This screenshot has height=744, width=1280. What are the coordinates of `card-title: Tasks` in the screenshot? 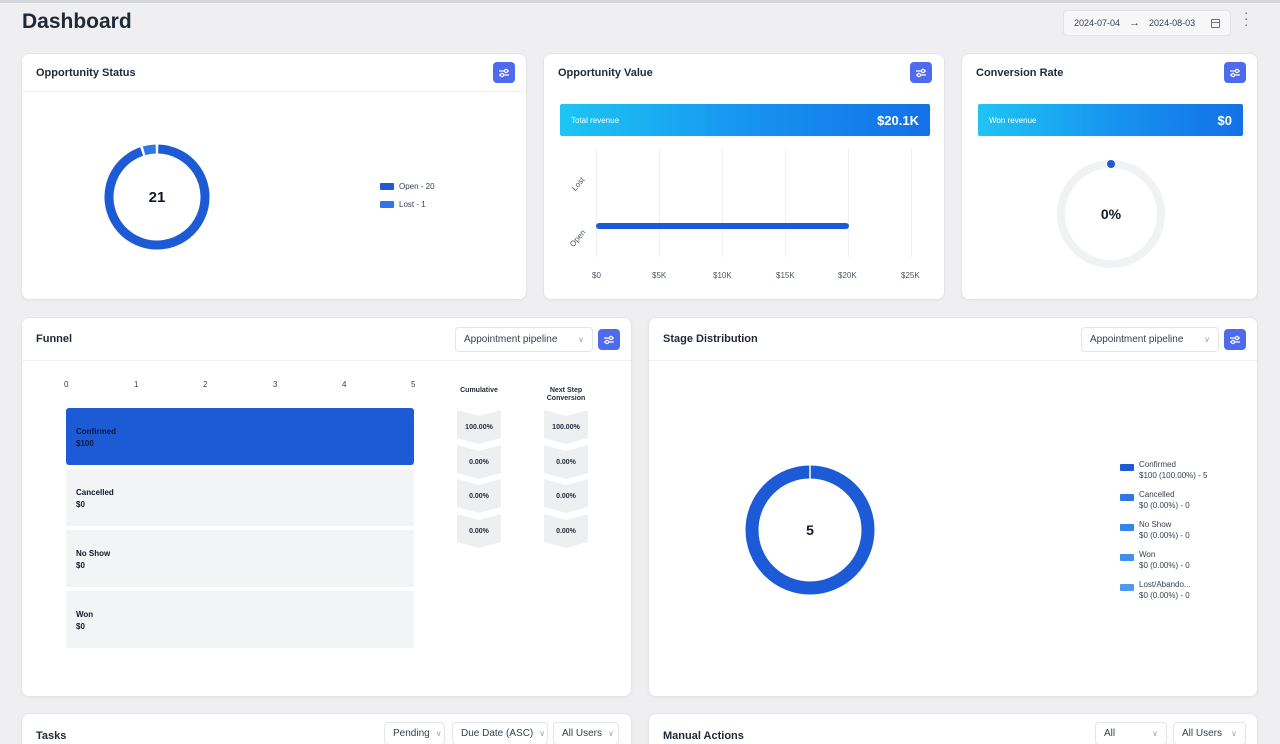 It's located at (51, 736).